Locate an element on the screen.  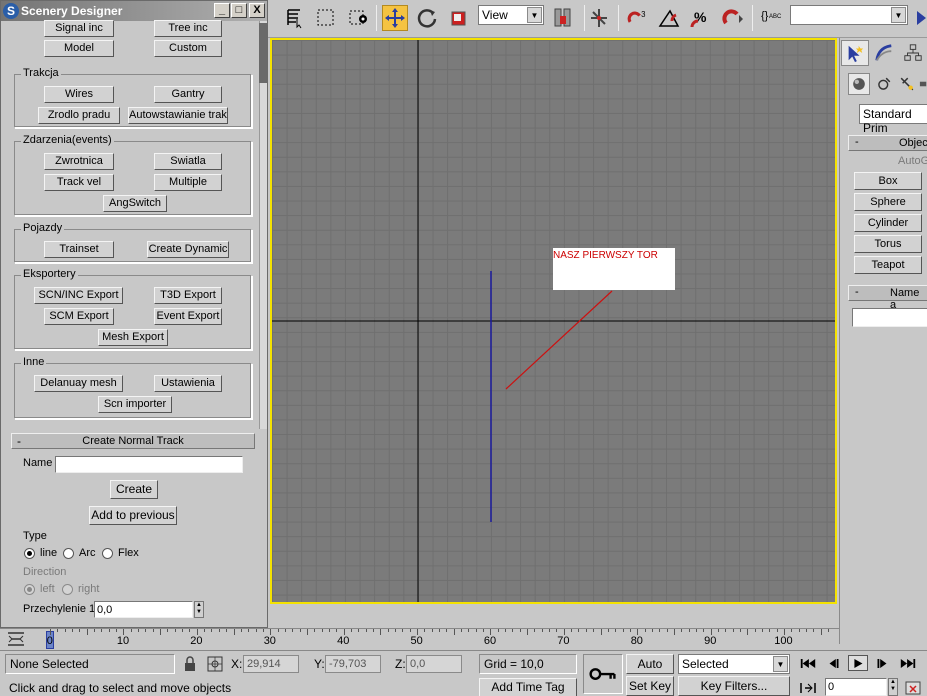
cameras-icon is located at coordinates (923, 84).